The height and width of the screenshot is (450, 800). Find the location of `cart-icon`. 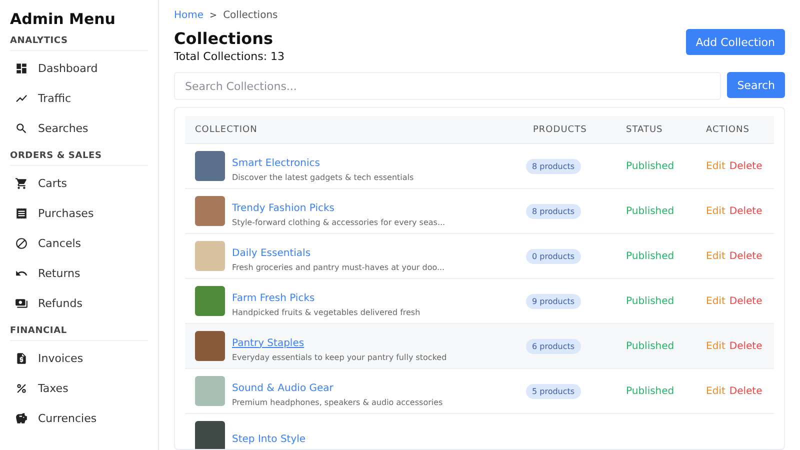

cart-icon is located at coordinates (21, 183).